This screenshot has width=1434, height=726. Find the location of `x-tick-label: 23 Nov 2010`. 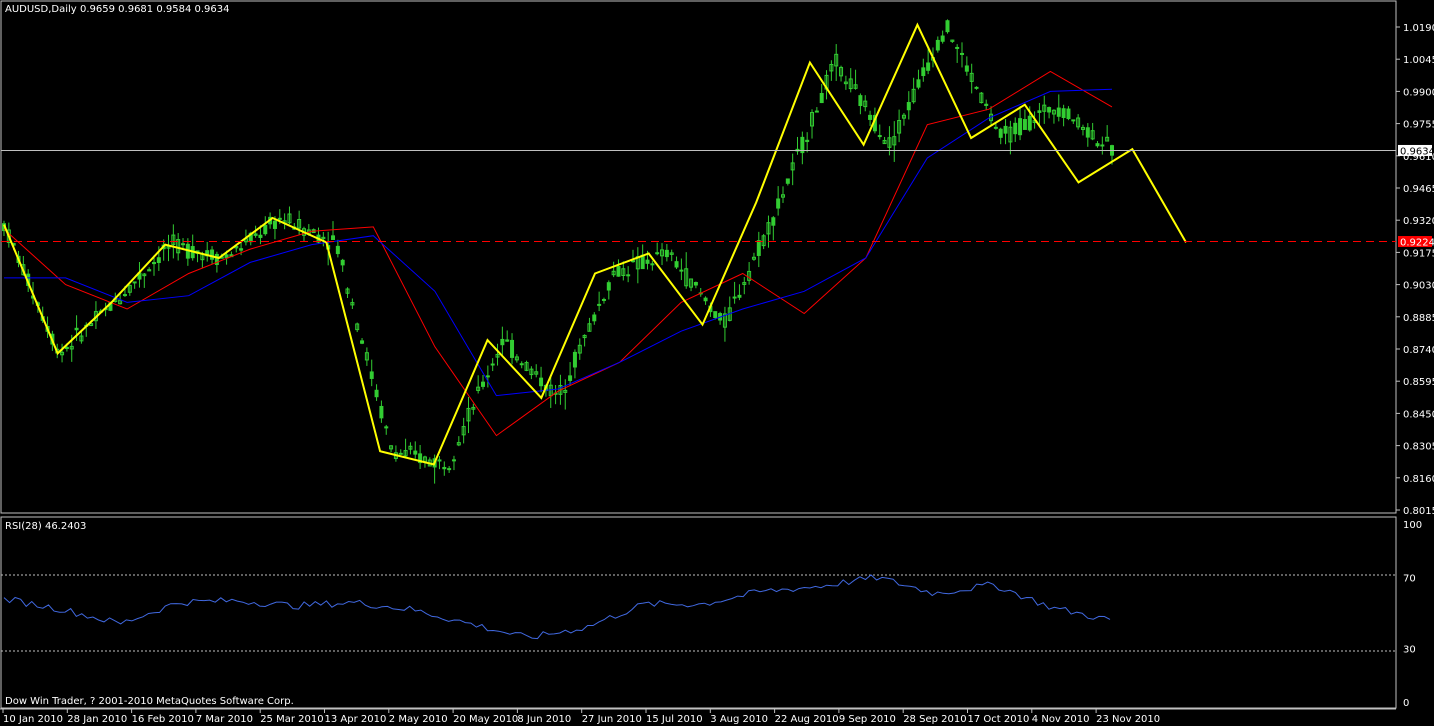

x-tick-label: 23 Nov 2010 is located at coordinates (1128, 719).